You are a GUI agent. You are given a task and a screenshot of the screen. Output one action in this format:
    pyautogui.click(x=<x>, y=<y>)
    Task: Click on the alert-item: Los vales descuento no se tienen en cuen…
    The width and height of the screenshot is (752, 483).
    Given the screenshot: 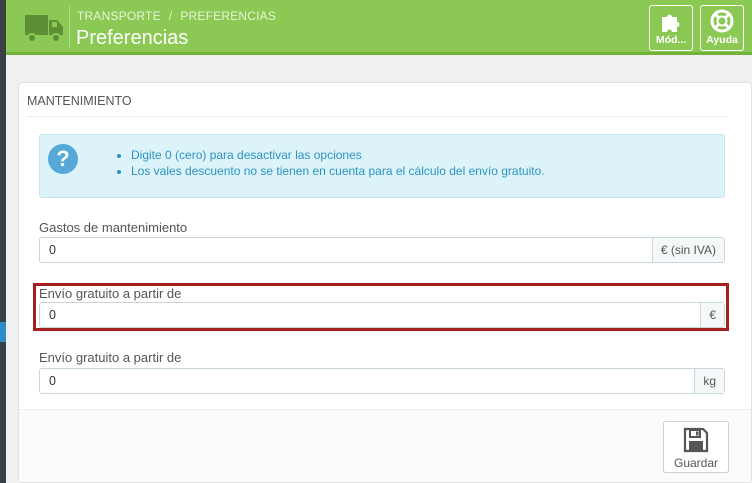 What is the action you would take?
    pyautogui.click(x=338, y=171)
    